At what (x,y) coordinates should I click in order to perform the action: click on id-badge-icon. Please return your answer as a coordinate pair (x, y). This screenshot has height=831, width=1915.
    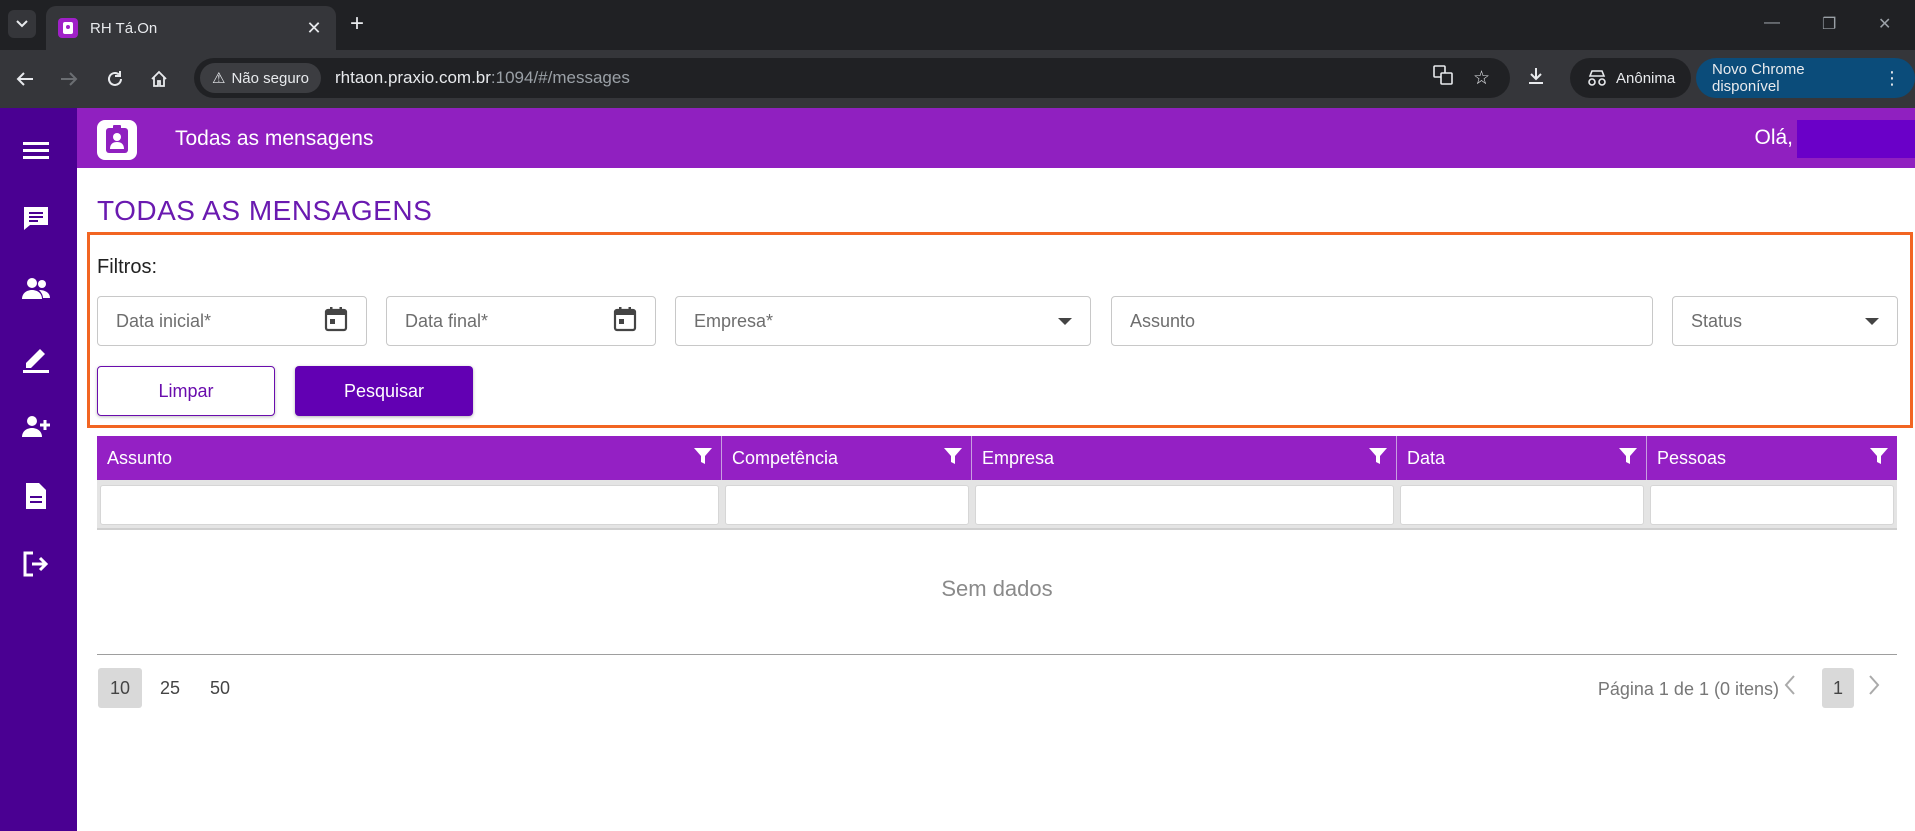
    Looking at the image, I should click on (117, 139).